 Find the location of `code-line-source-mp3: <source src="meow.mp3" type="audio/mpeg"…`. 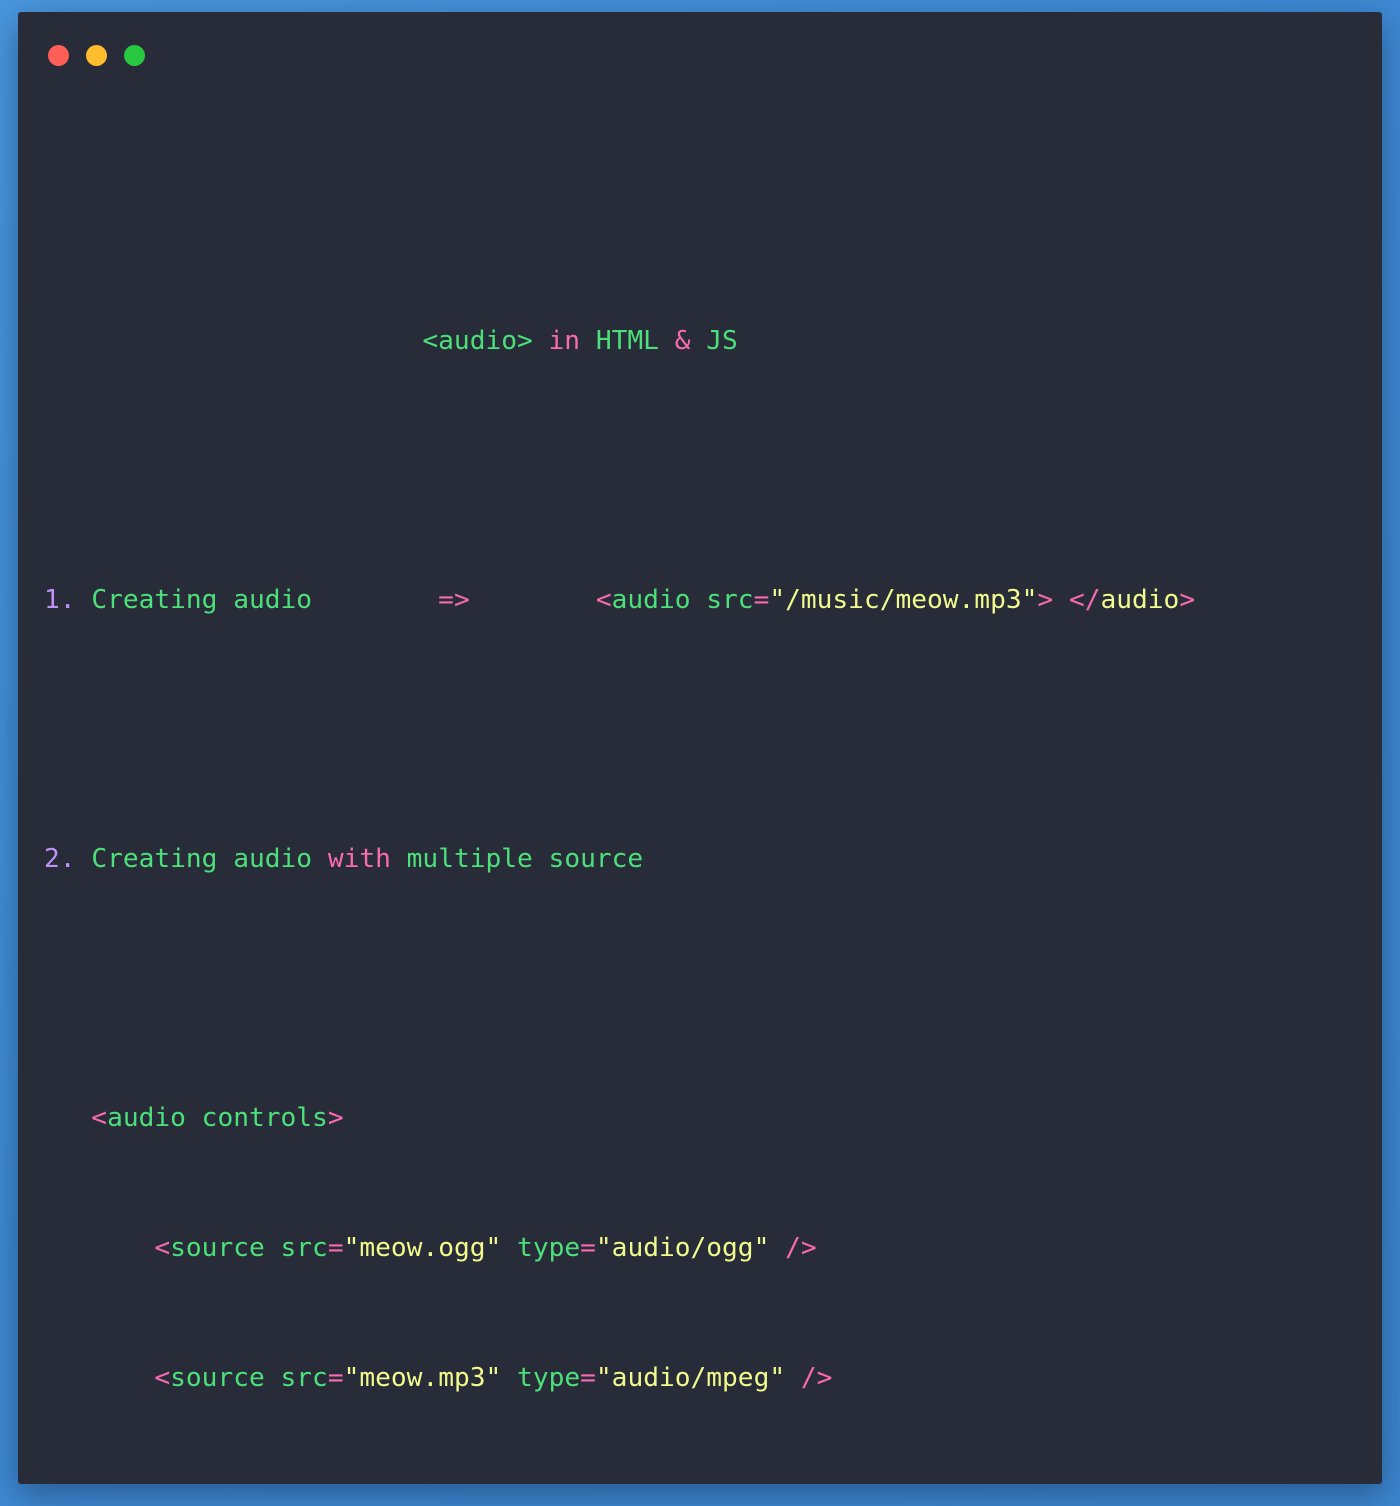

code-line-source-mp3: <source src="meow.mp3" type="audio/mpeg"… is located at coordinates (438, 1377).